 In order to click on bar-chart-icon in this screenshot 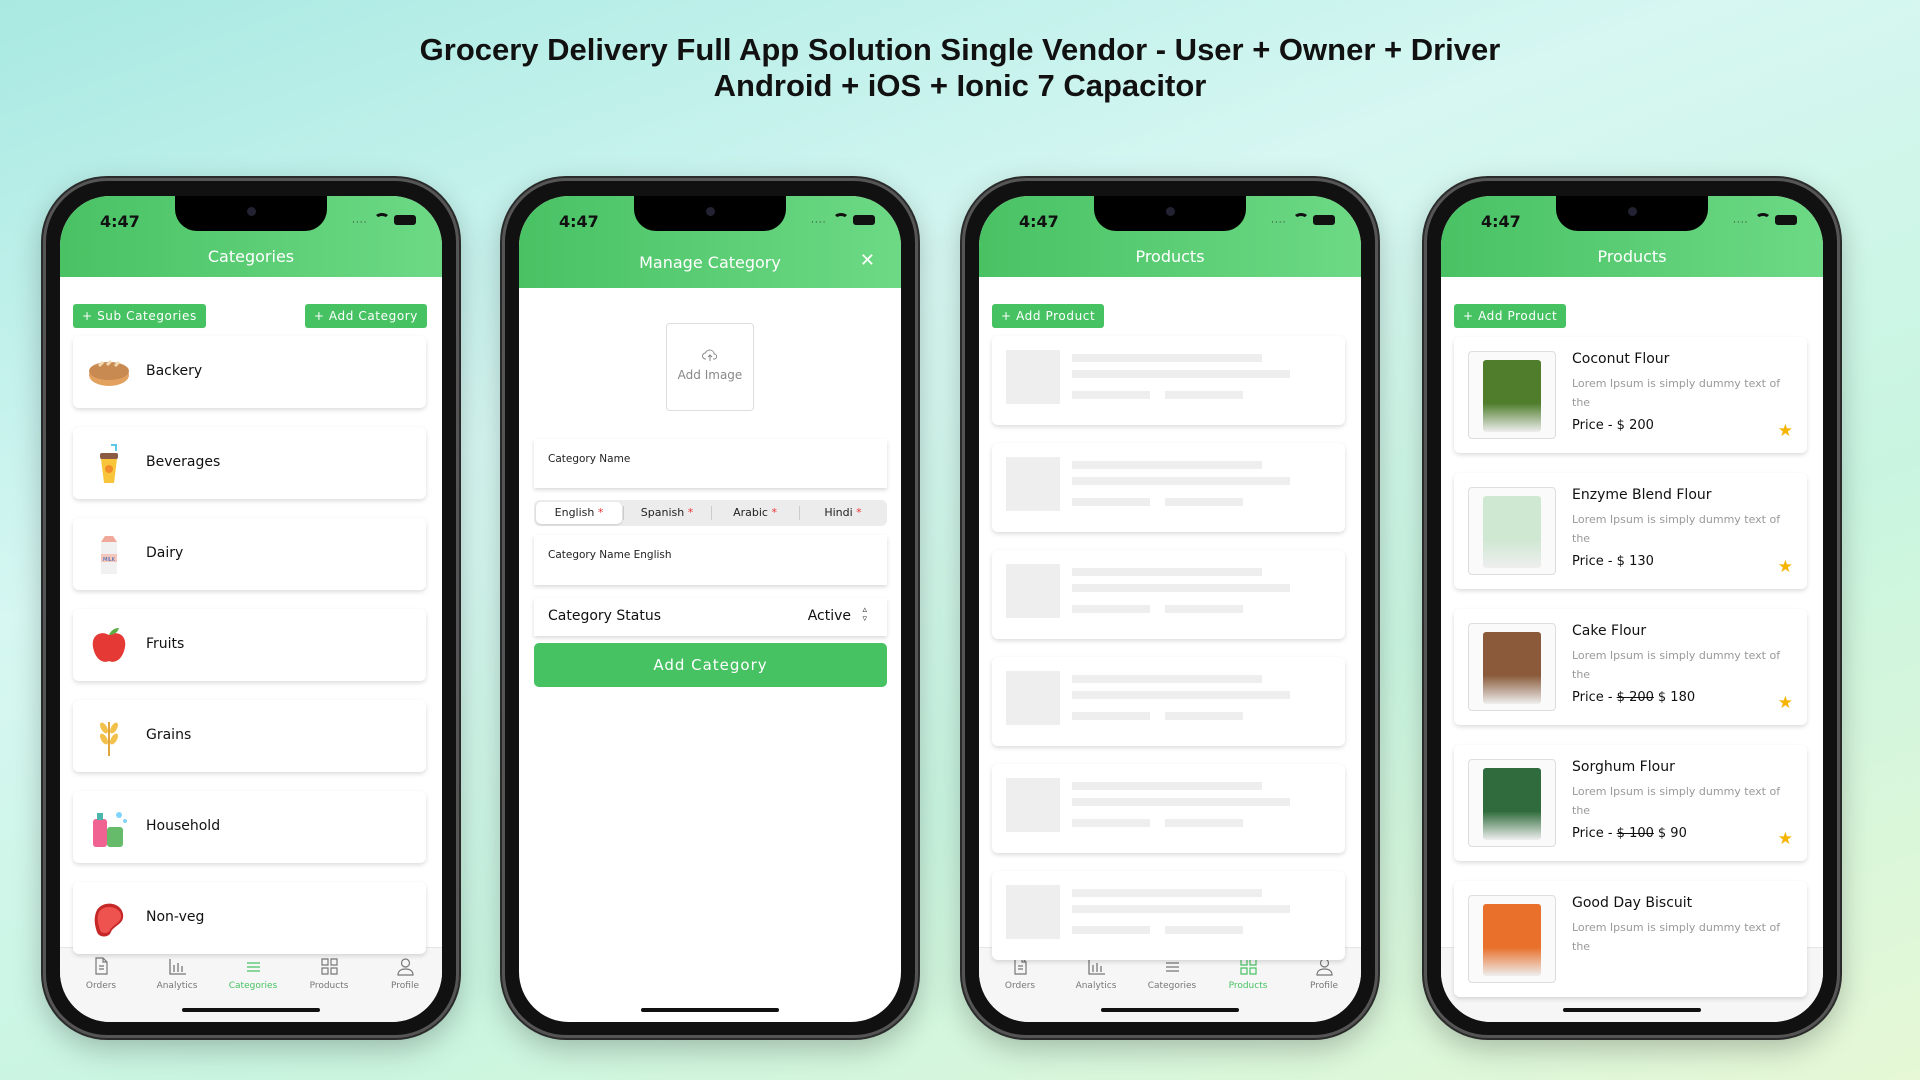, I will do `click(177, 967)`.